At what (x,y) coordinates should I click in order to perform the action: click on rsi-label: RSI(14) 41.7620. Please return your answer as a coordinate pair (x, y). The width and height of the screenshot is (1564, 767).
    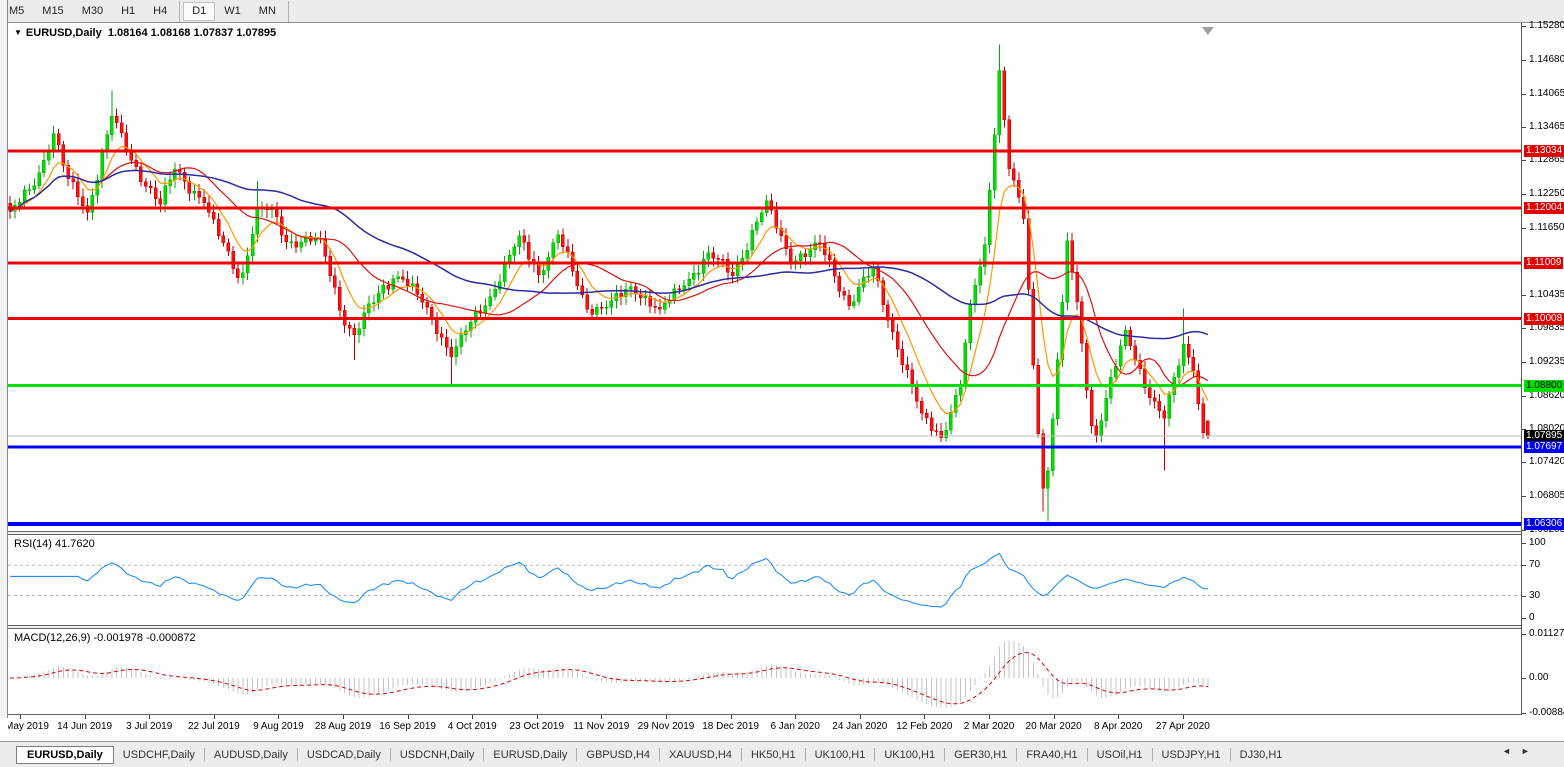
    Looking at the image, I should click on (54, 544).